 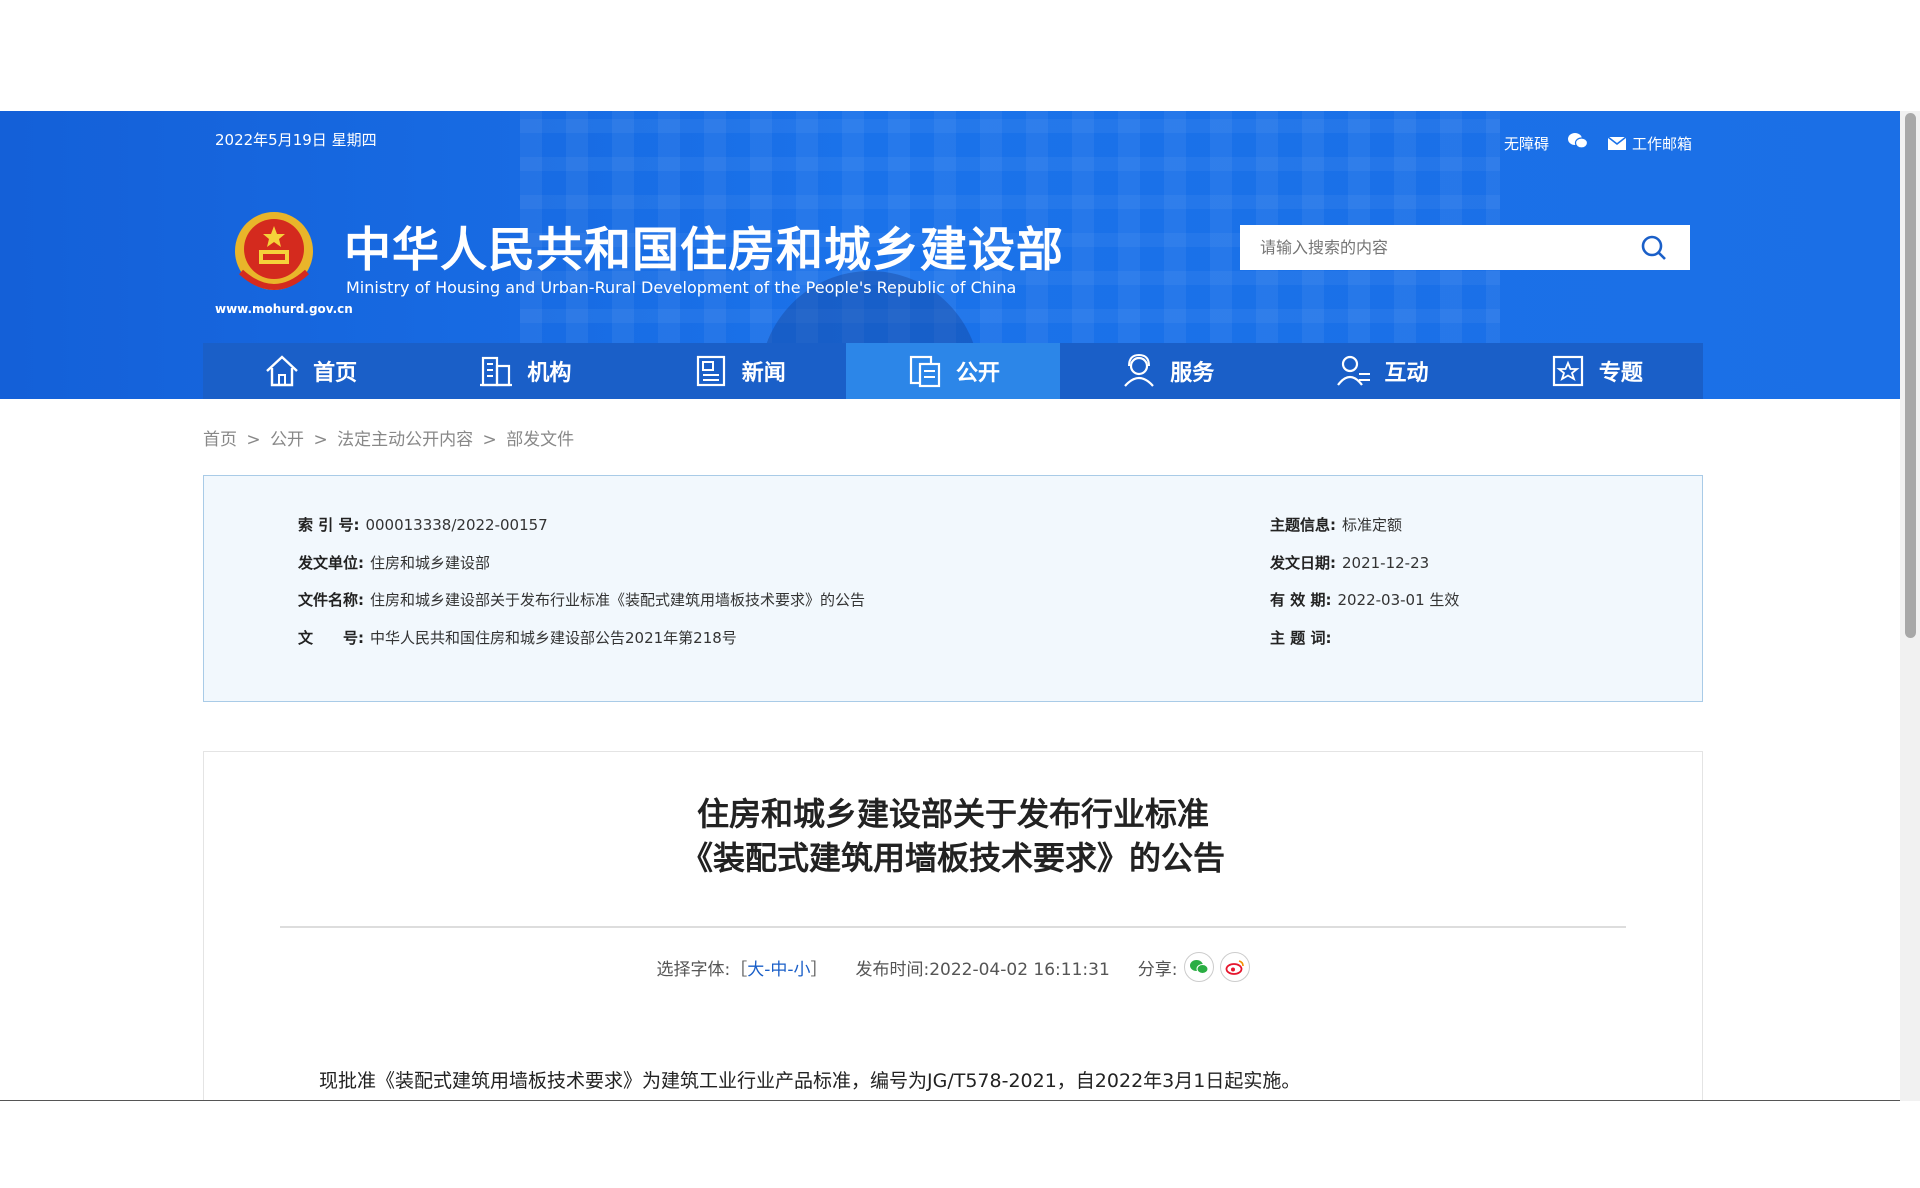 What do you see at coordinates (287, 440) in the screenshot?
I see `breadcrumb-open: 公开` at bounding box center [287, 440].